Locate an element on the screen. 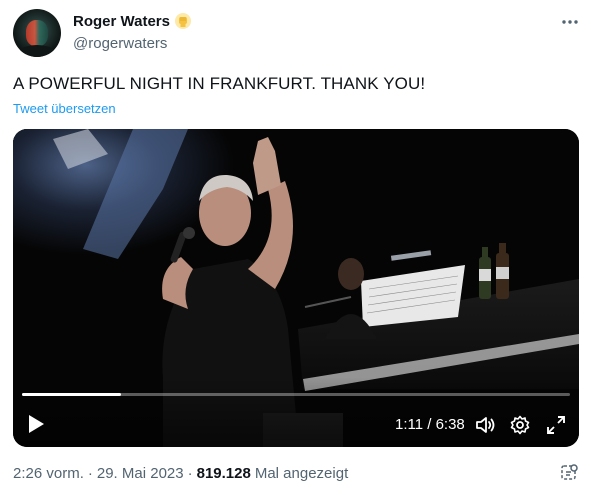 This screenshot has width=591, height=495. translate-tweet-link: Tweet übersetzen is located at coordinates (64, 108).